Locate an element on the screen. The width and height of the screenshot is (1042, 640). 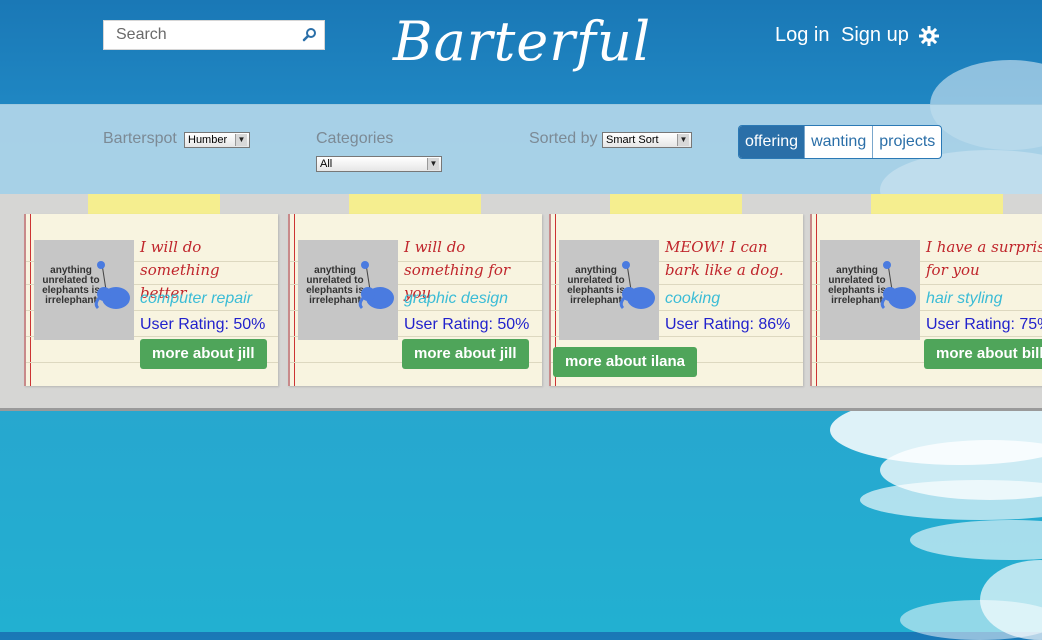
tab-wanting: wanting is located at coordinates (839, 142).